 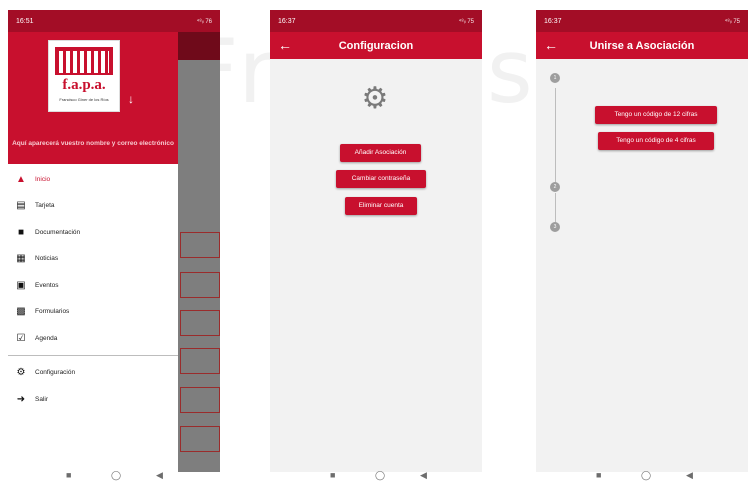 I want to click on status-time: 16:51, so click(x=25, y=21).